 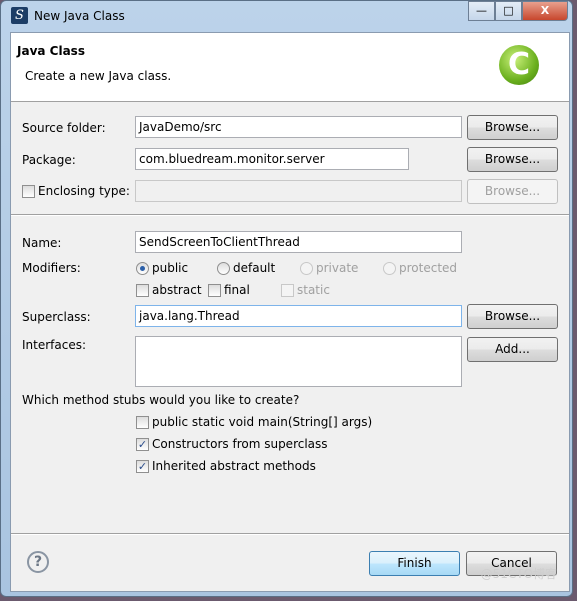 What do you see at coordinates (414, 563) in the screenshot?
I see `finish-button: Finish` at bounding box center [414, 563].